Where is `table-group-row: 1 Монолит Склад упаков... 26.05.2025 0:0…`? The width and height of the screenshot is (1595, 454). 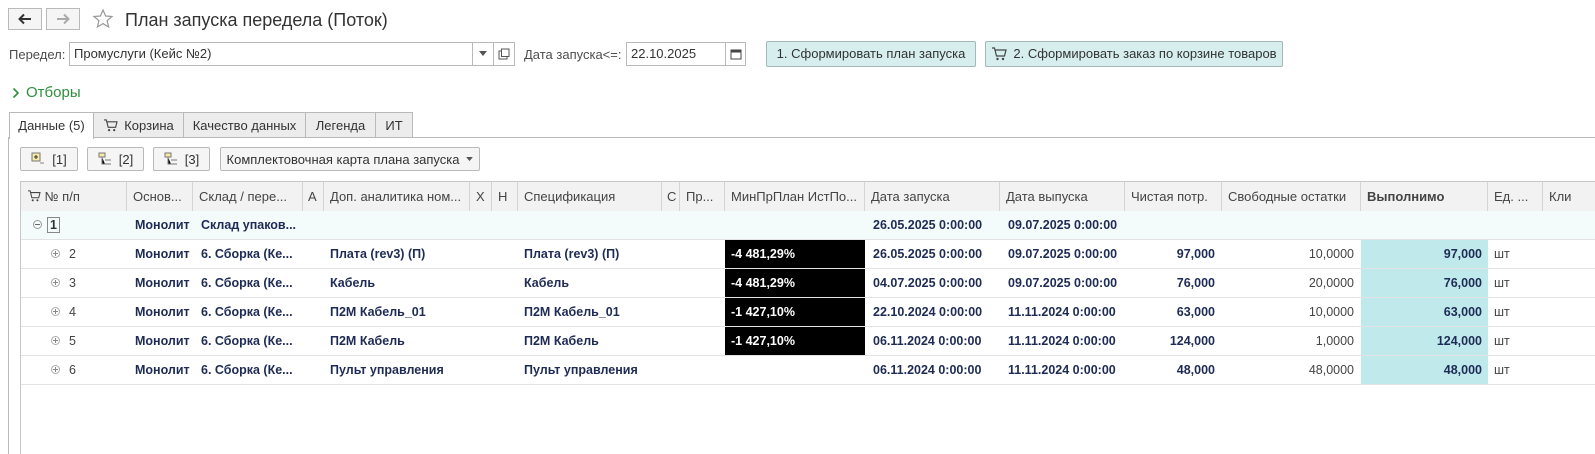 table-group-row: 1 Монолит Склад упаков... 26.05.2025 0:0… is located at coordinates (808, 225).